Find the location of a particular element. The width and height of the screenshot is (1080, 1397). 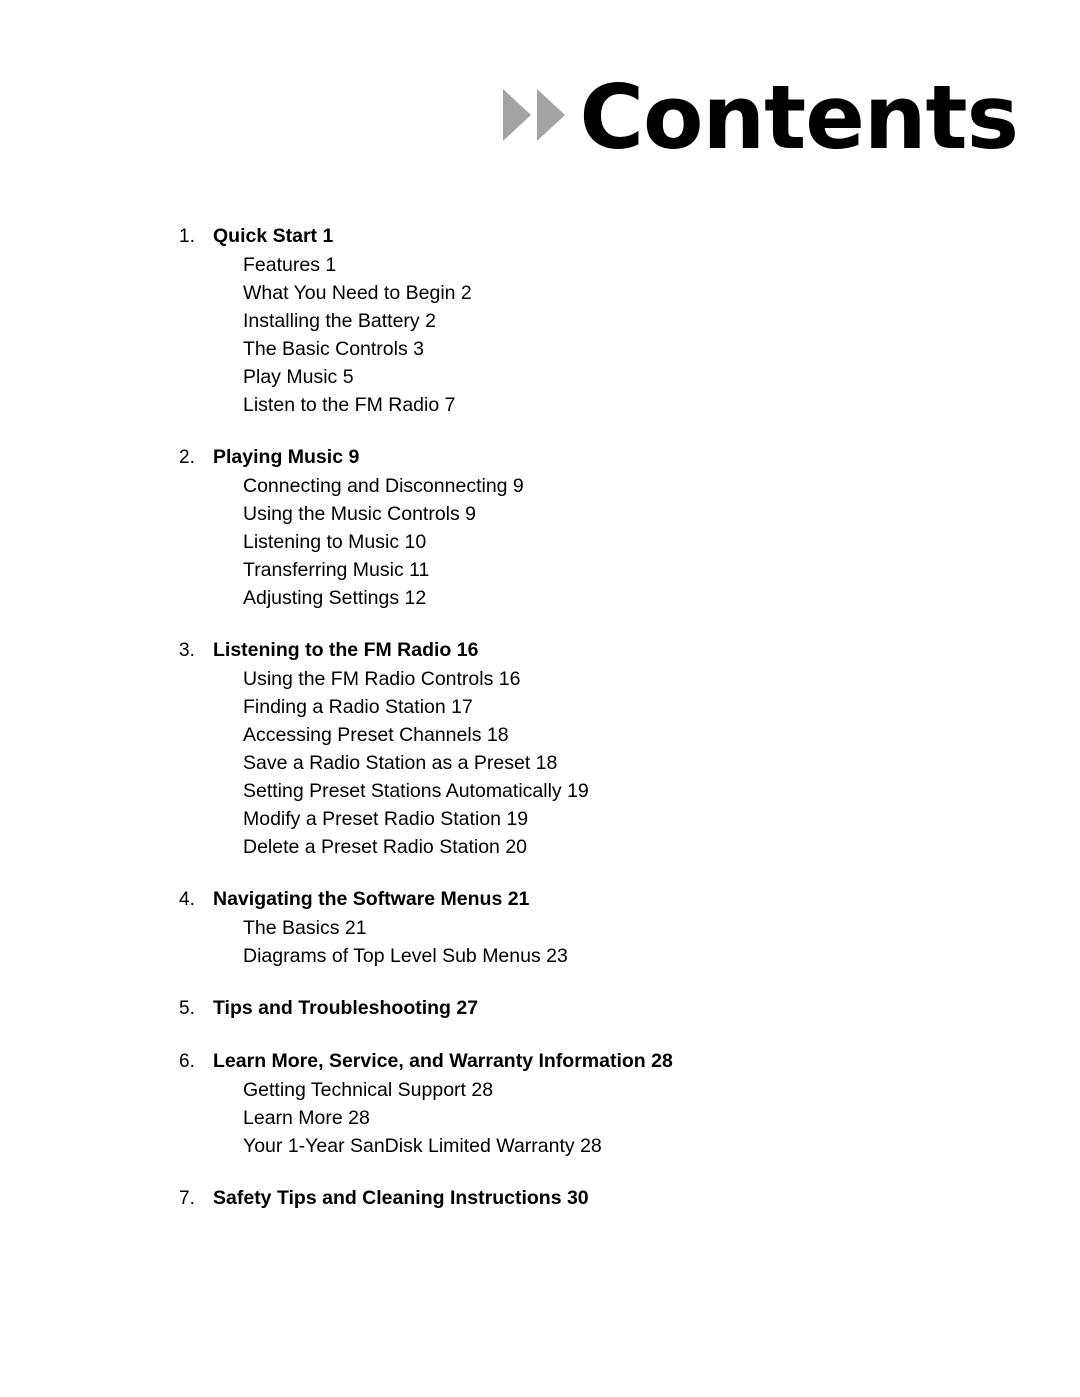

toc-entry: Transferring Music 11 is located at coordinates (661, 570).